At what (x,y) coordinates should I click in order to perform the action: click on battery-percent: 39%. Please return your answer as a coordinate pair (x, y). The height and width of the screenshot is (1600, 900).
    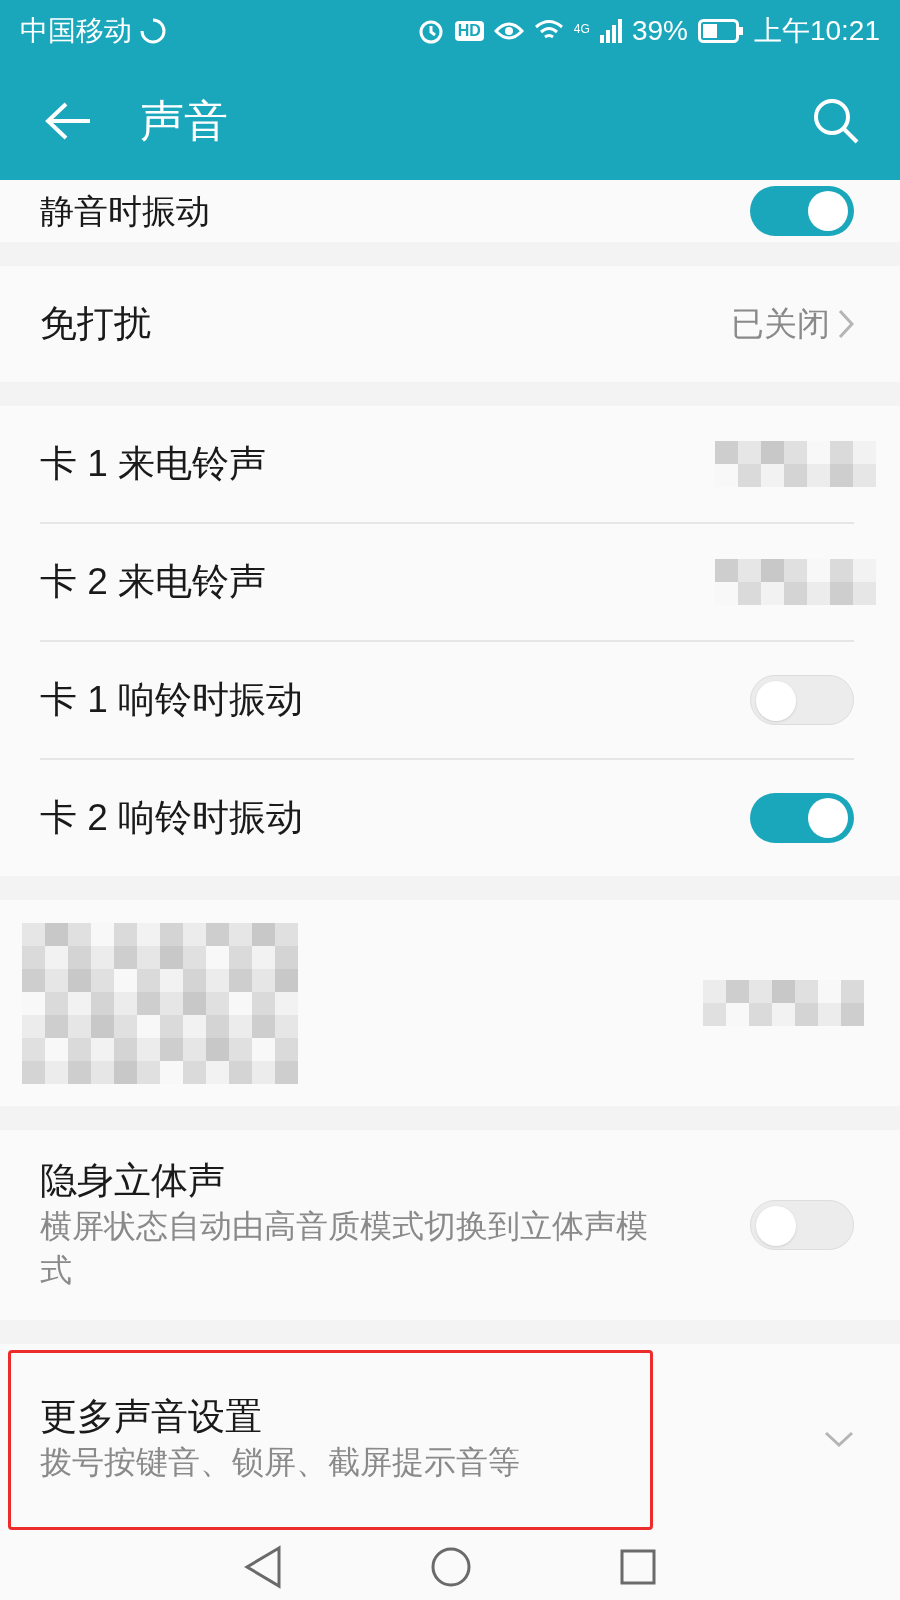
    Looking at the image, I should click on (659, 31).